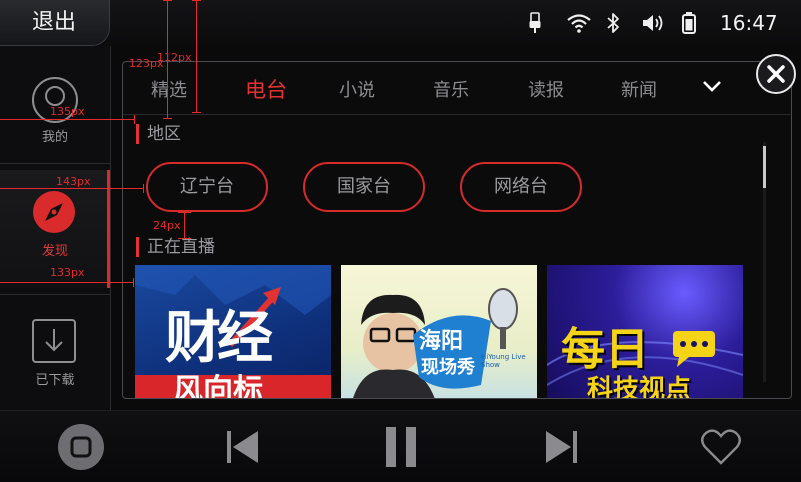  I want to click on previous-button, so click(243, 446).